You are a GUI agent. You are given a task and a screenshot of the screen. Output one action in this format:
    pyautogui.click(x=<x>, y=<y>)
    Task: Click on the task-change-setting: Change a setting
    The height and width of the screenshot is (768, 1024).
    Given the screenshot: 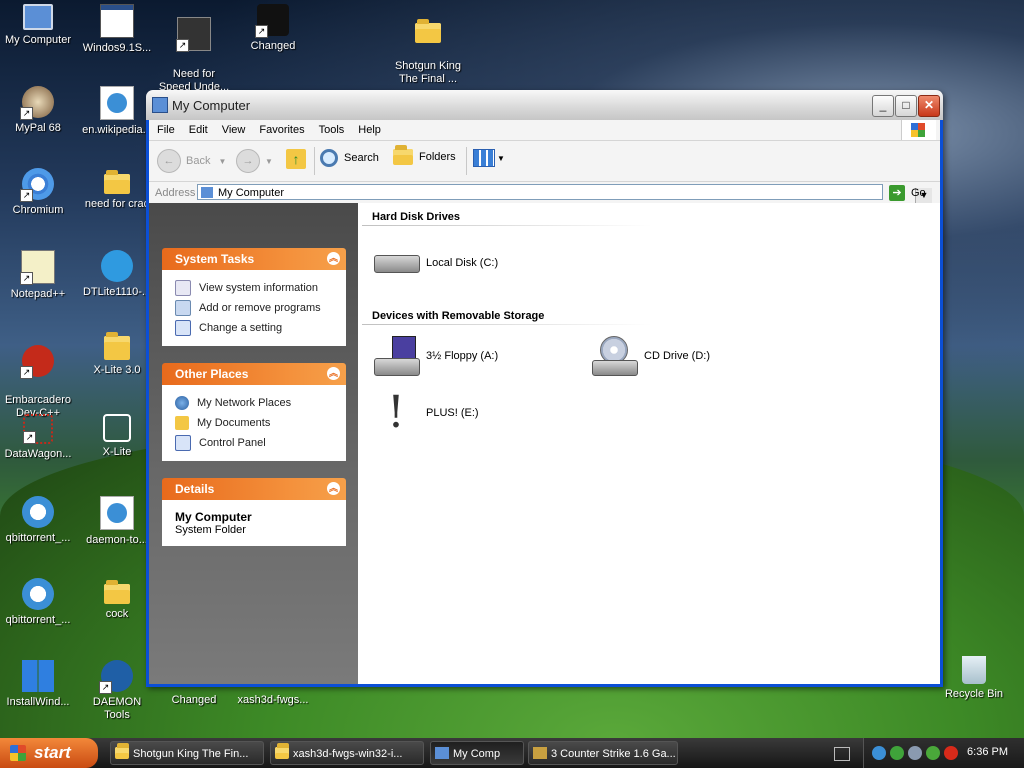 What is the action you would take?
    pyautogui.click(x=254, y=328)
    